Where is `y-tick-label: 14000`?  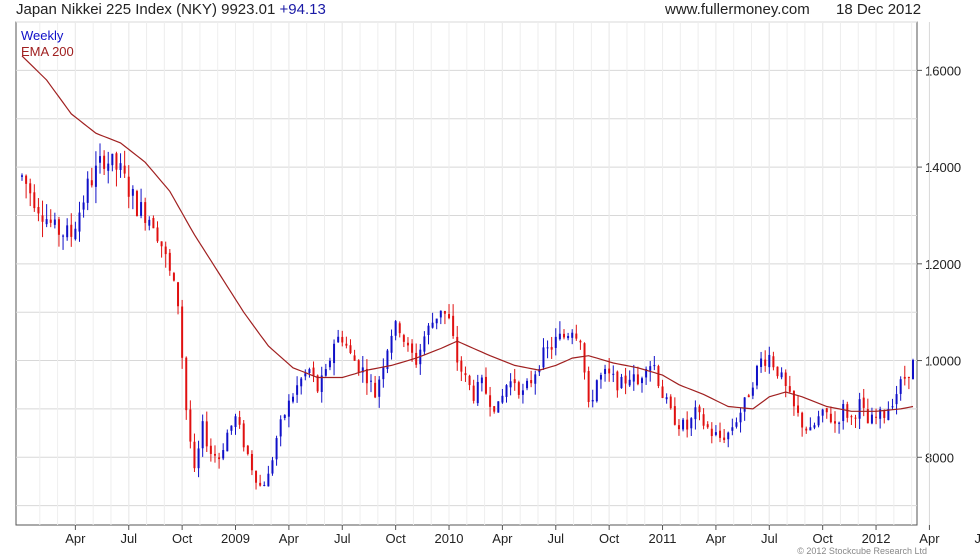 y-tick-label: 14000 is located at coordinates (943, 167).